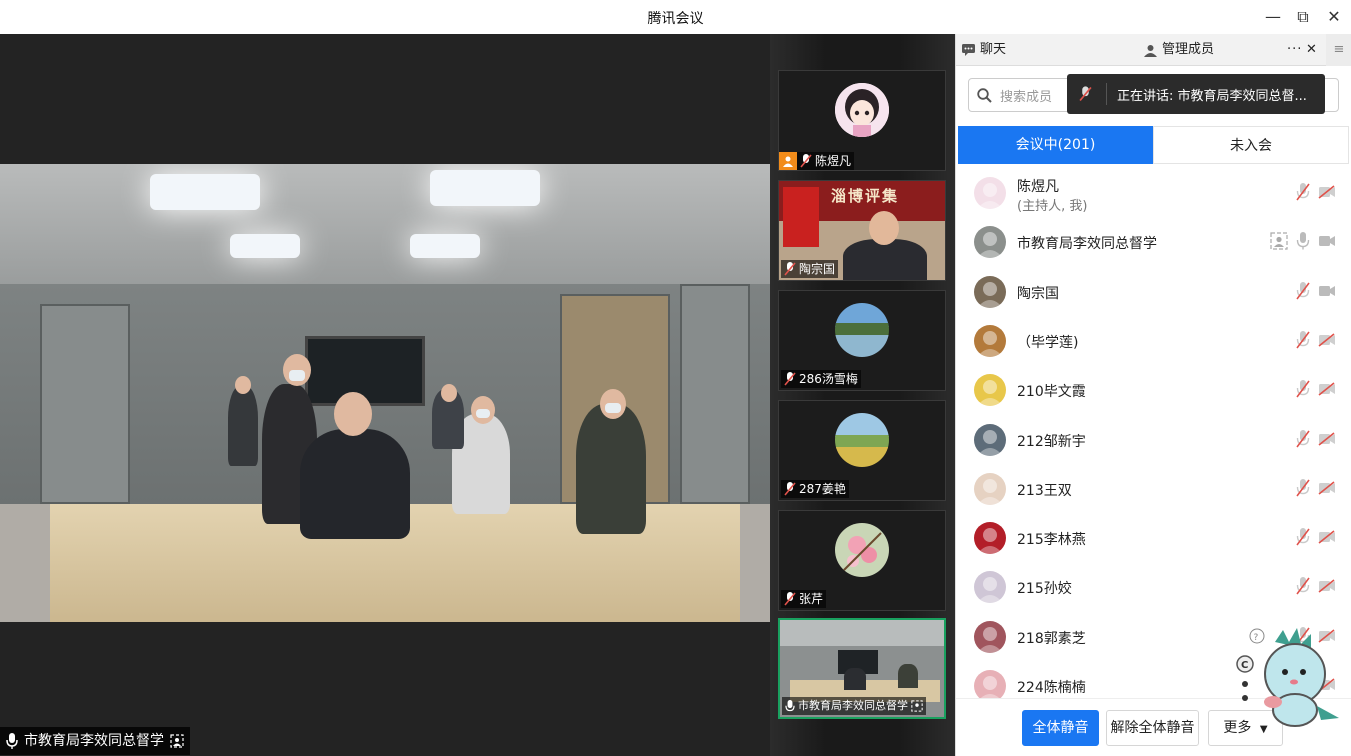 Image resolution: width=1351 pixels, height=756 pixels. I want to click on close-panel-button: ✕, so click(1311, 50).